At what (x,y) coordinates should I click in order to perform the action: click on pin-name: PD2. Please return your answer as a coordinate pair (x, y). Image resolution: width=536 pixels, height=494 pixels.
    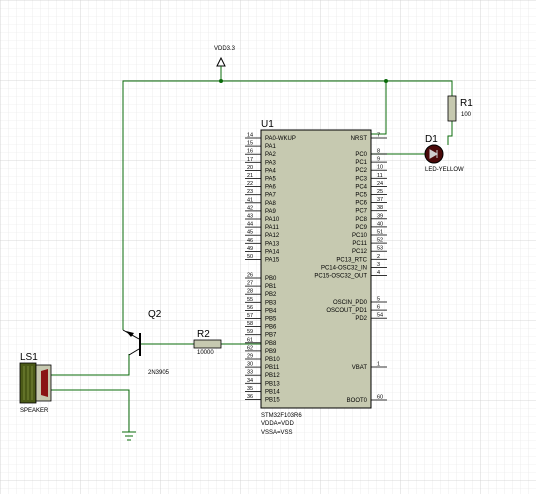
    Looking at the image, I should click on (361, 319).